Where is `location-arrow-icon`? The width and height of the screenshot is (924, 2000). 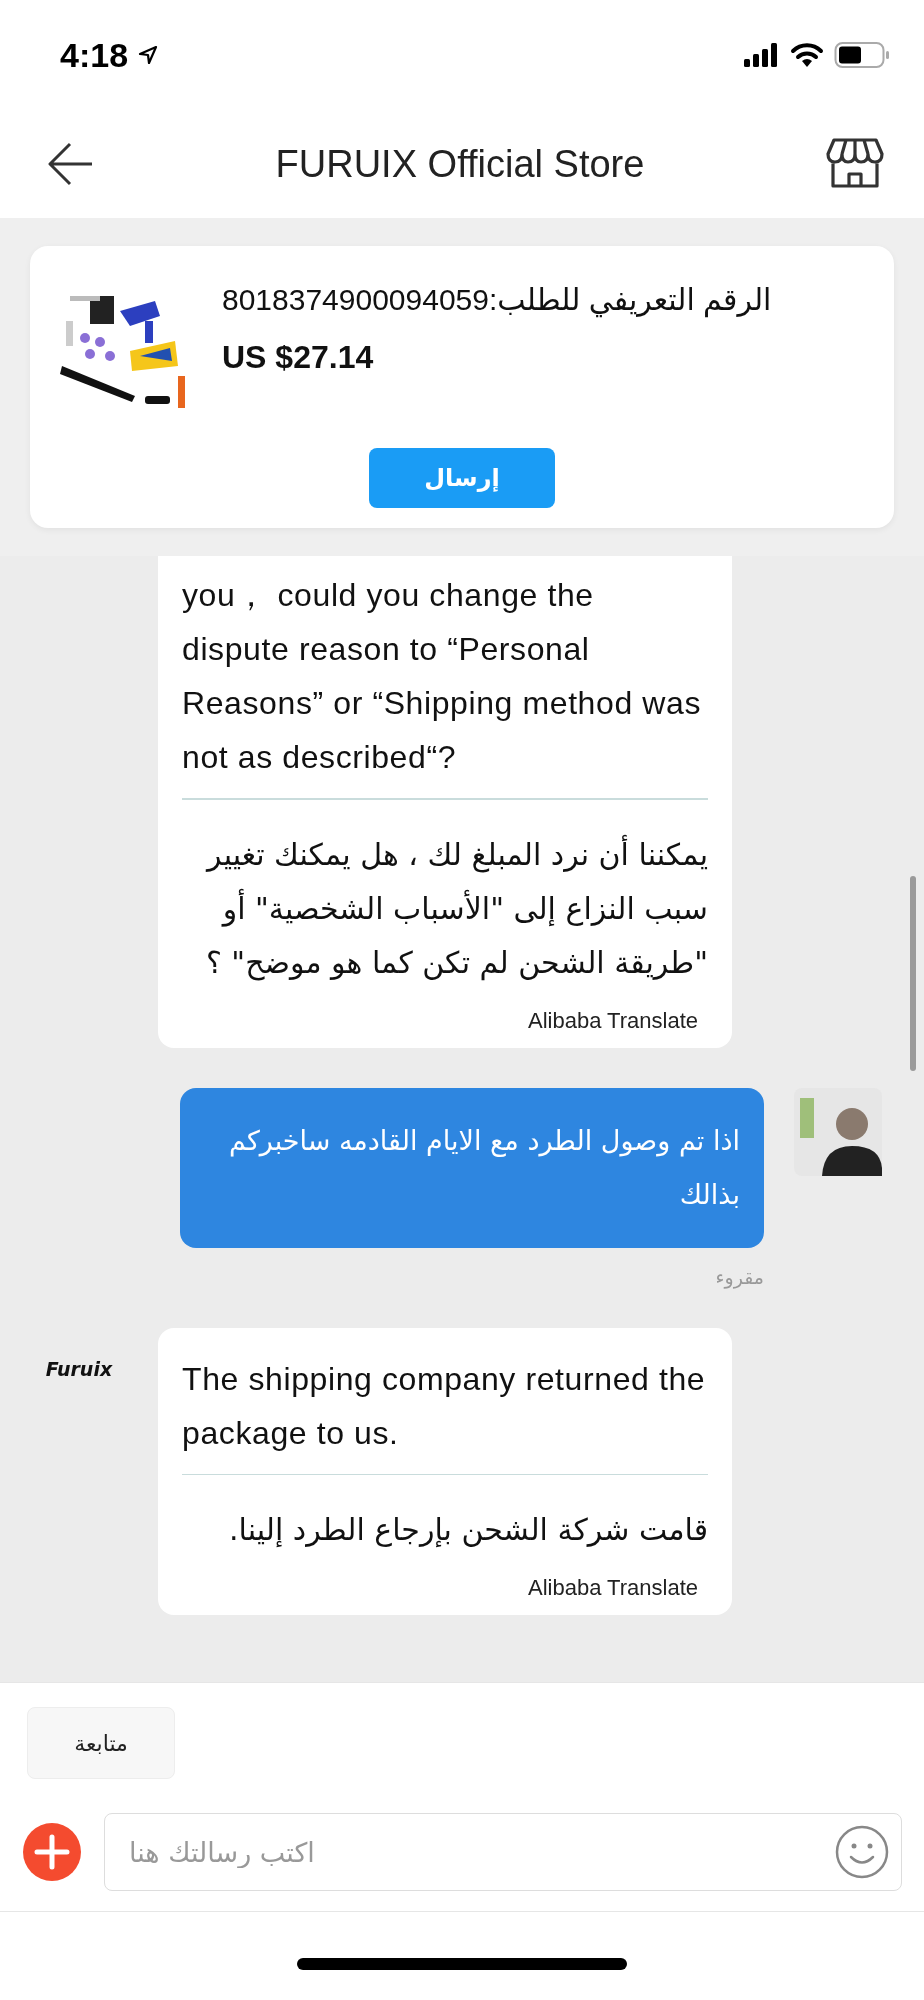 location-arrow-icon is located at coordinates (148, 55).